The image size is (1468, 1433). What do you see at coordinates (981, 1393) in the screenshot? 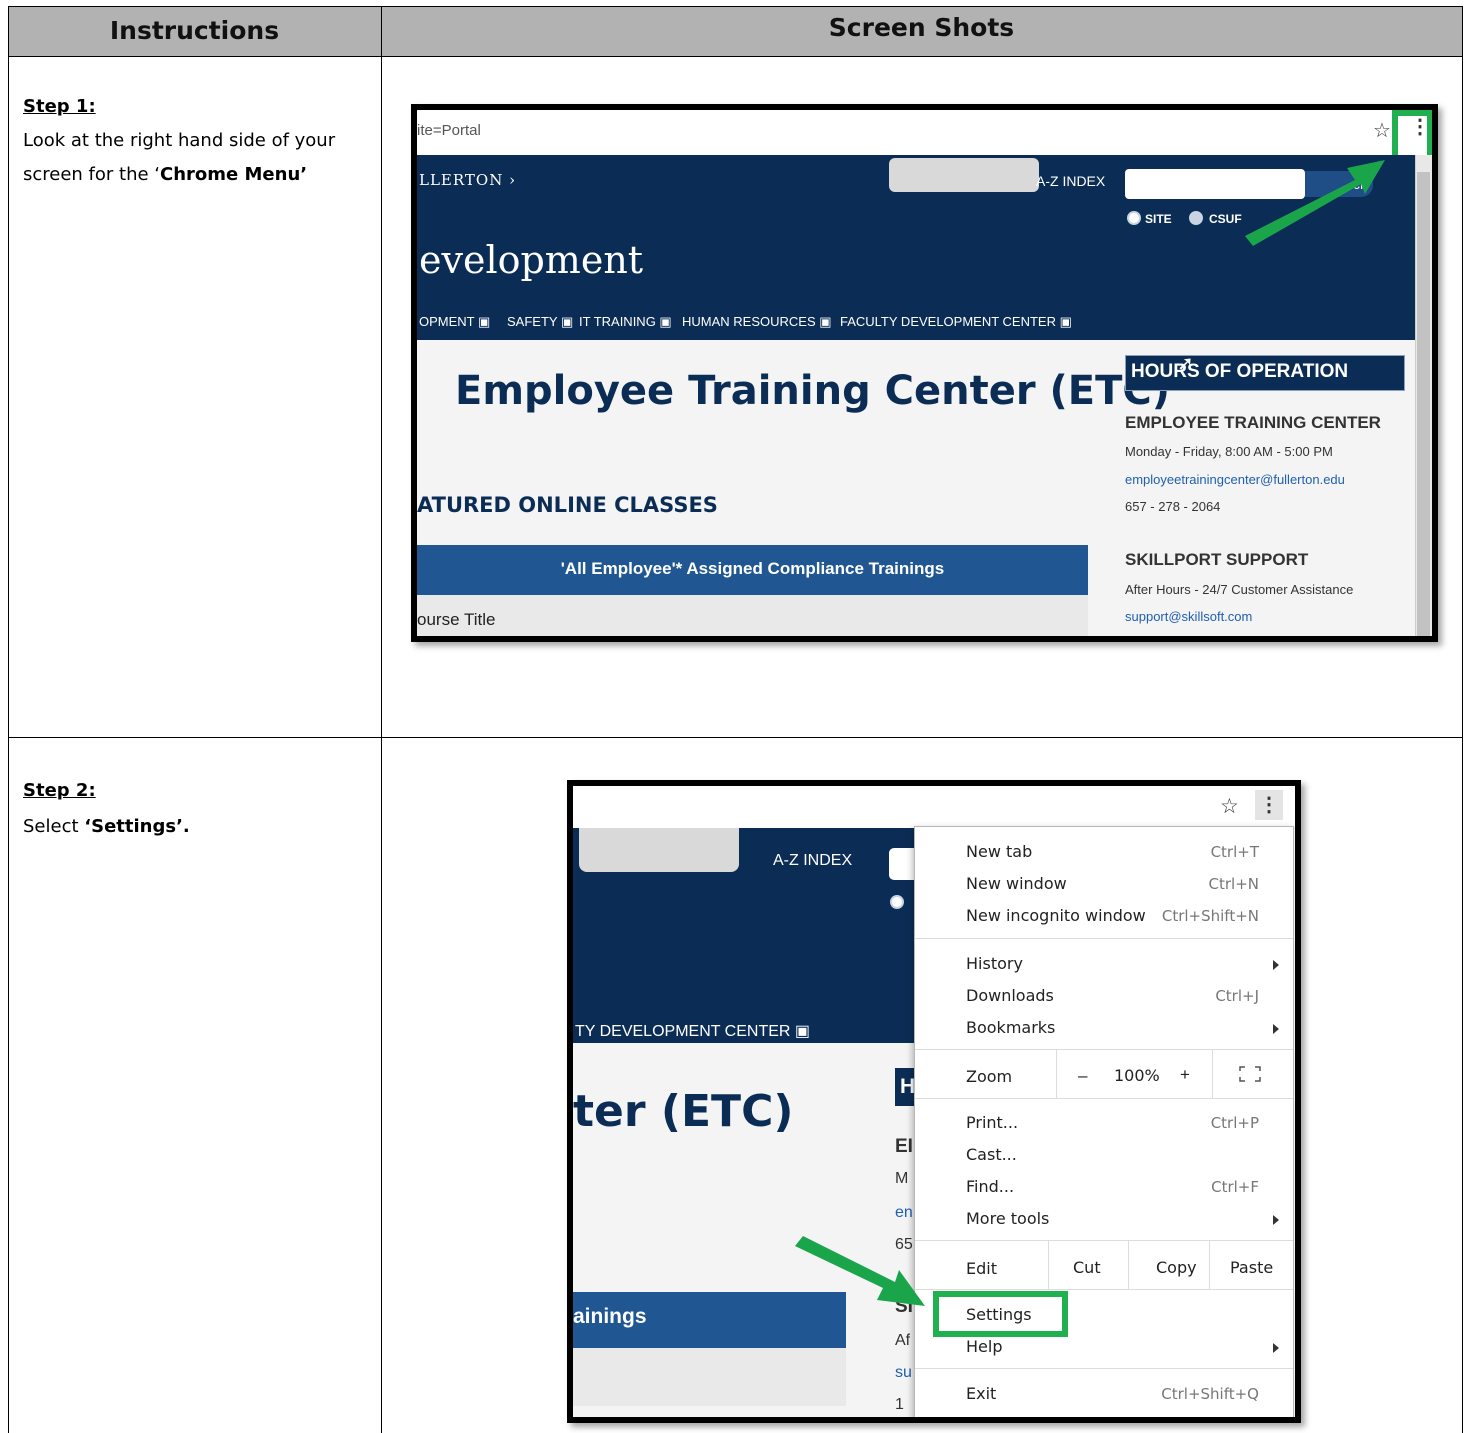
I see `menu-item-exit: Exit` at bounding box center [981, 1393].